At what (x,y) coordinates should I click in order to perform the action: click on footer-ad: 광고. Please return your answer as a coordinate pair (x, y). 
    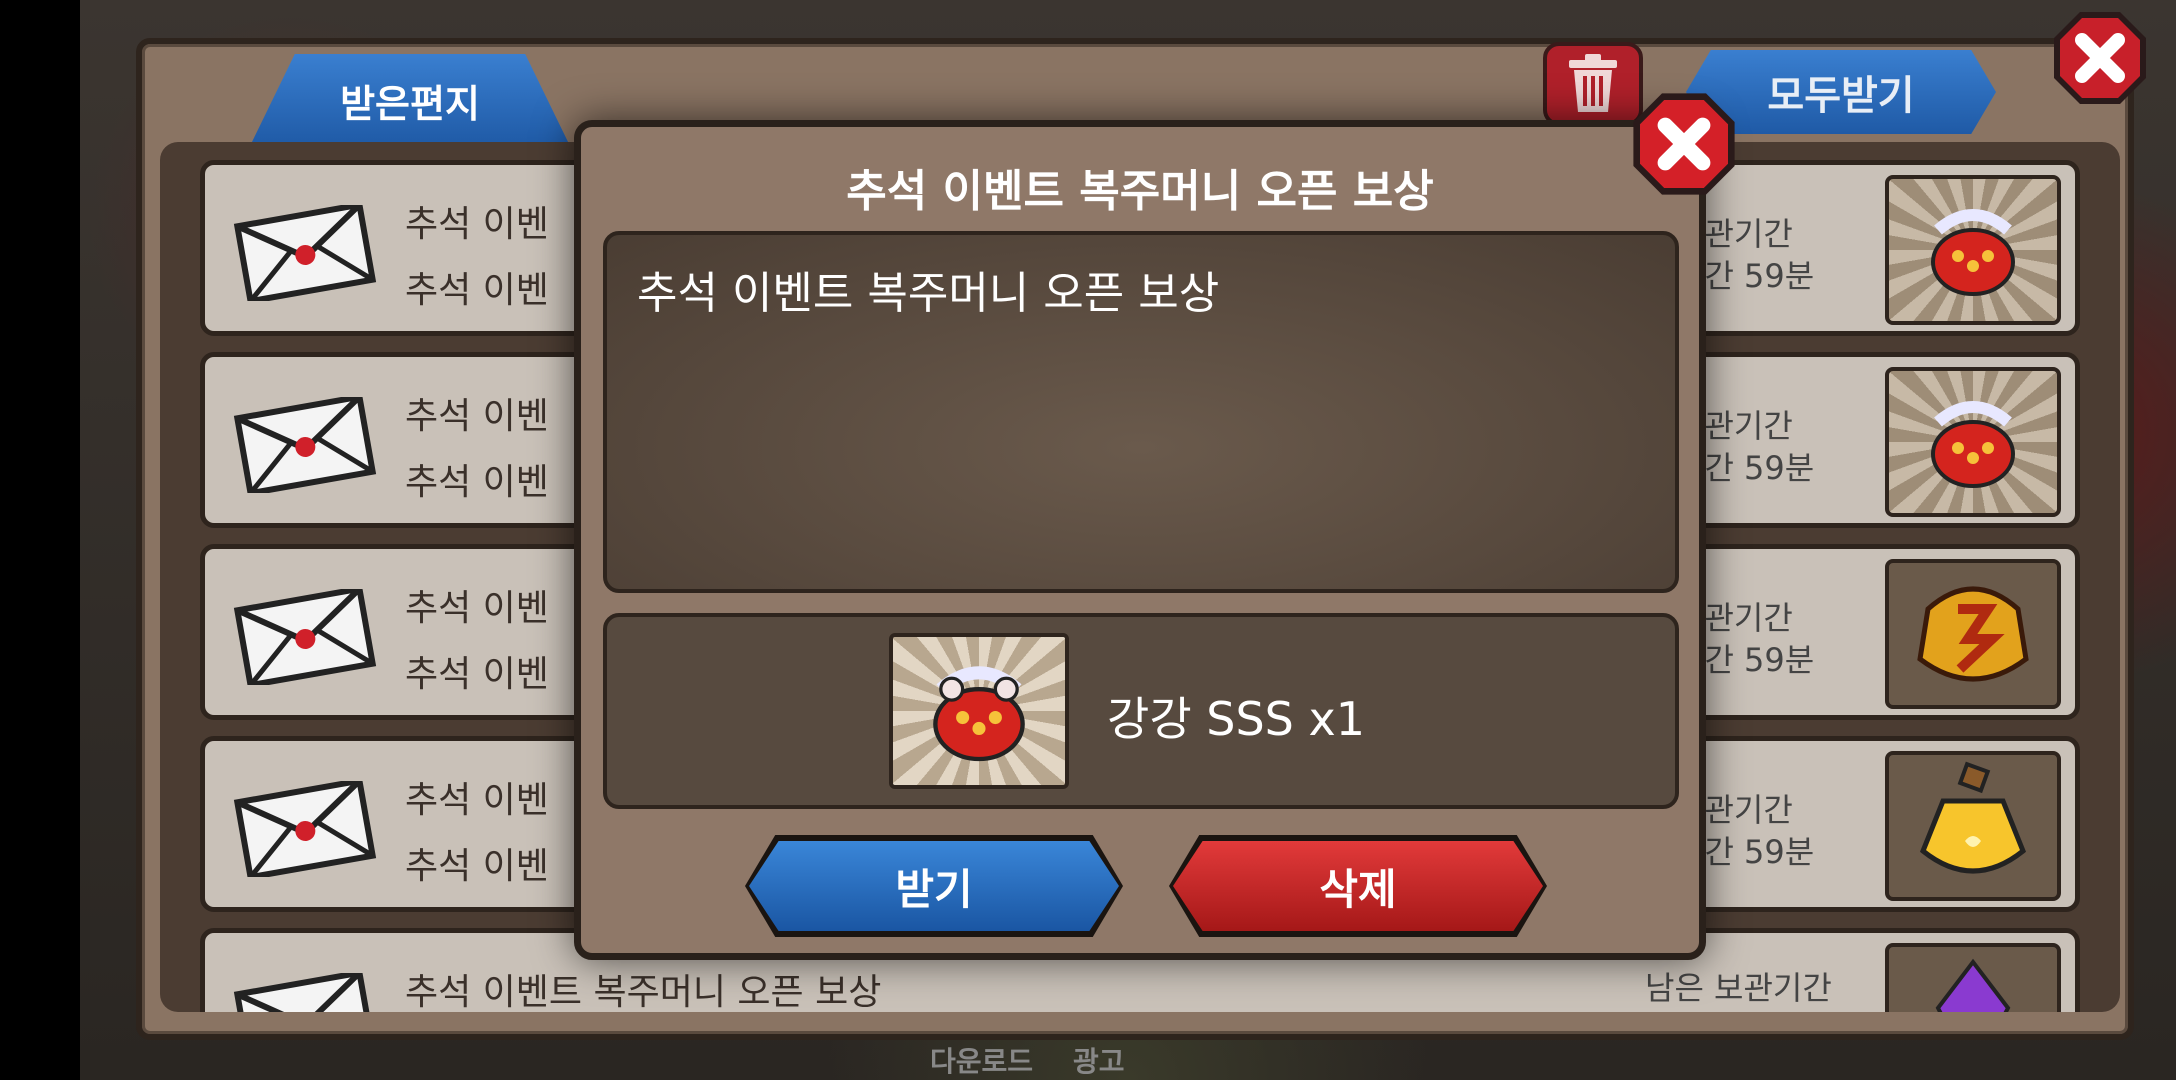
    Looking at the image, I should click on (1099, 1061).